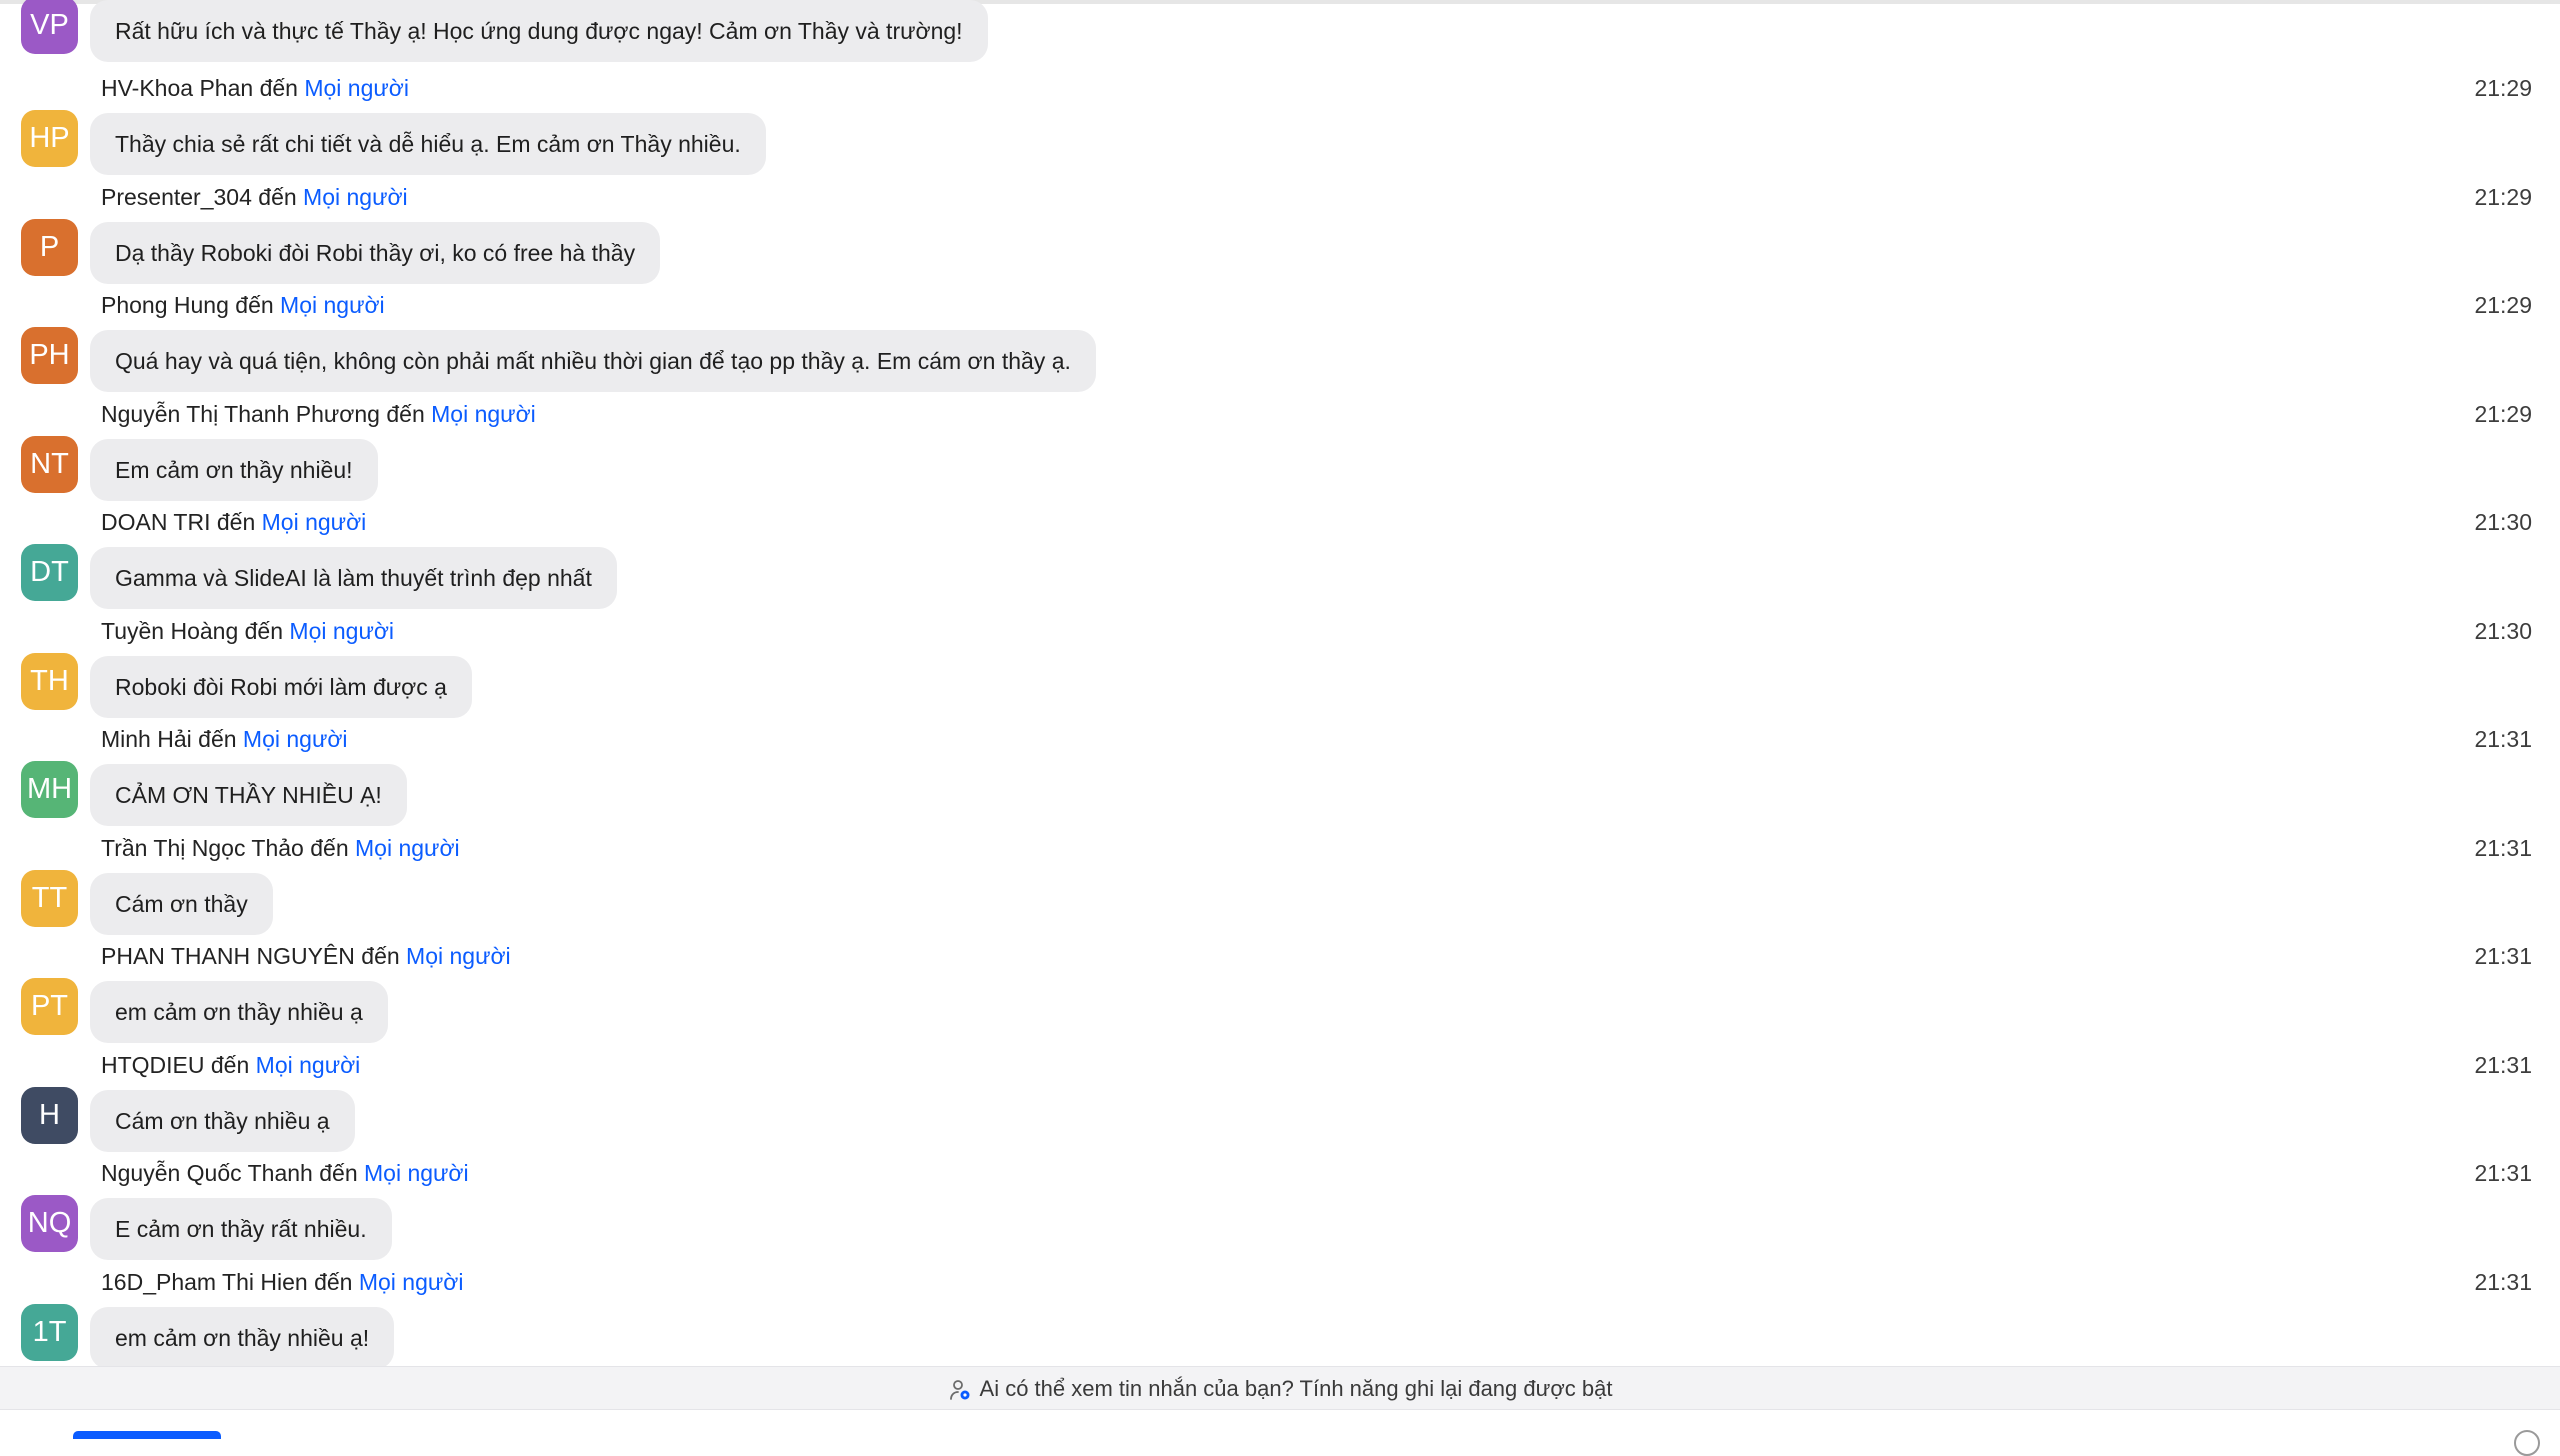 This screenshot has height=1456, width=2560. Describe the element at coordinates (176, 197) in the screenshot. I see `sender-name: Presenter_304` at that location.